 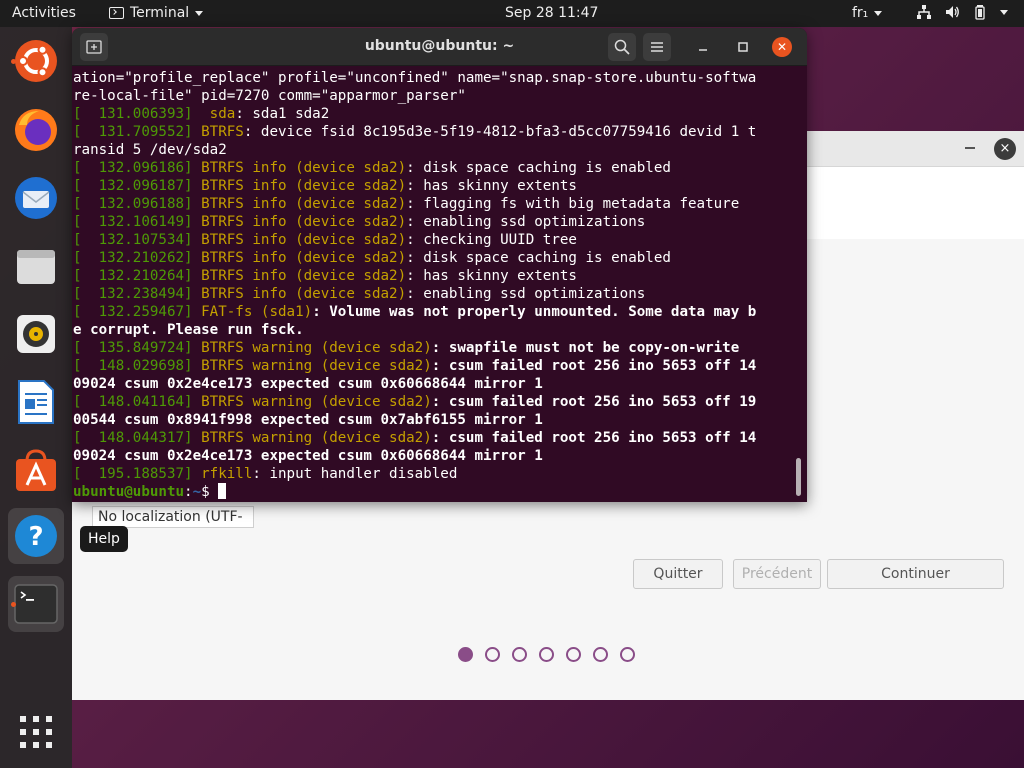 I want to click on back-button: Précédent, so click(x=777, y=574).